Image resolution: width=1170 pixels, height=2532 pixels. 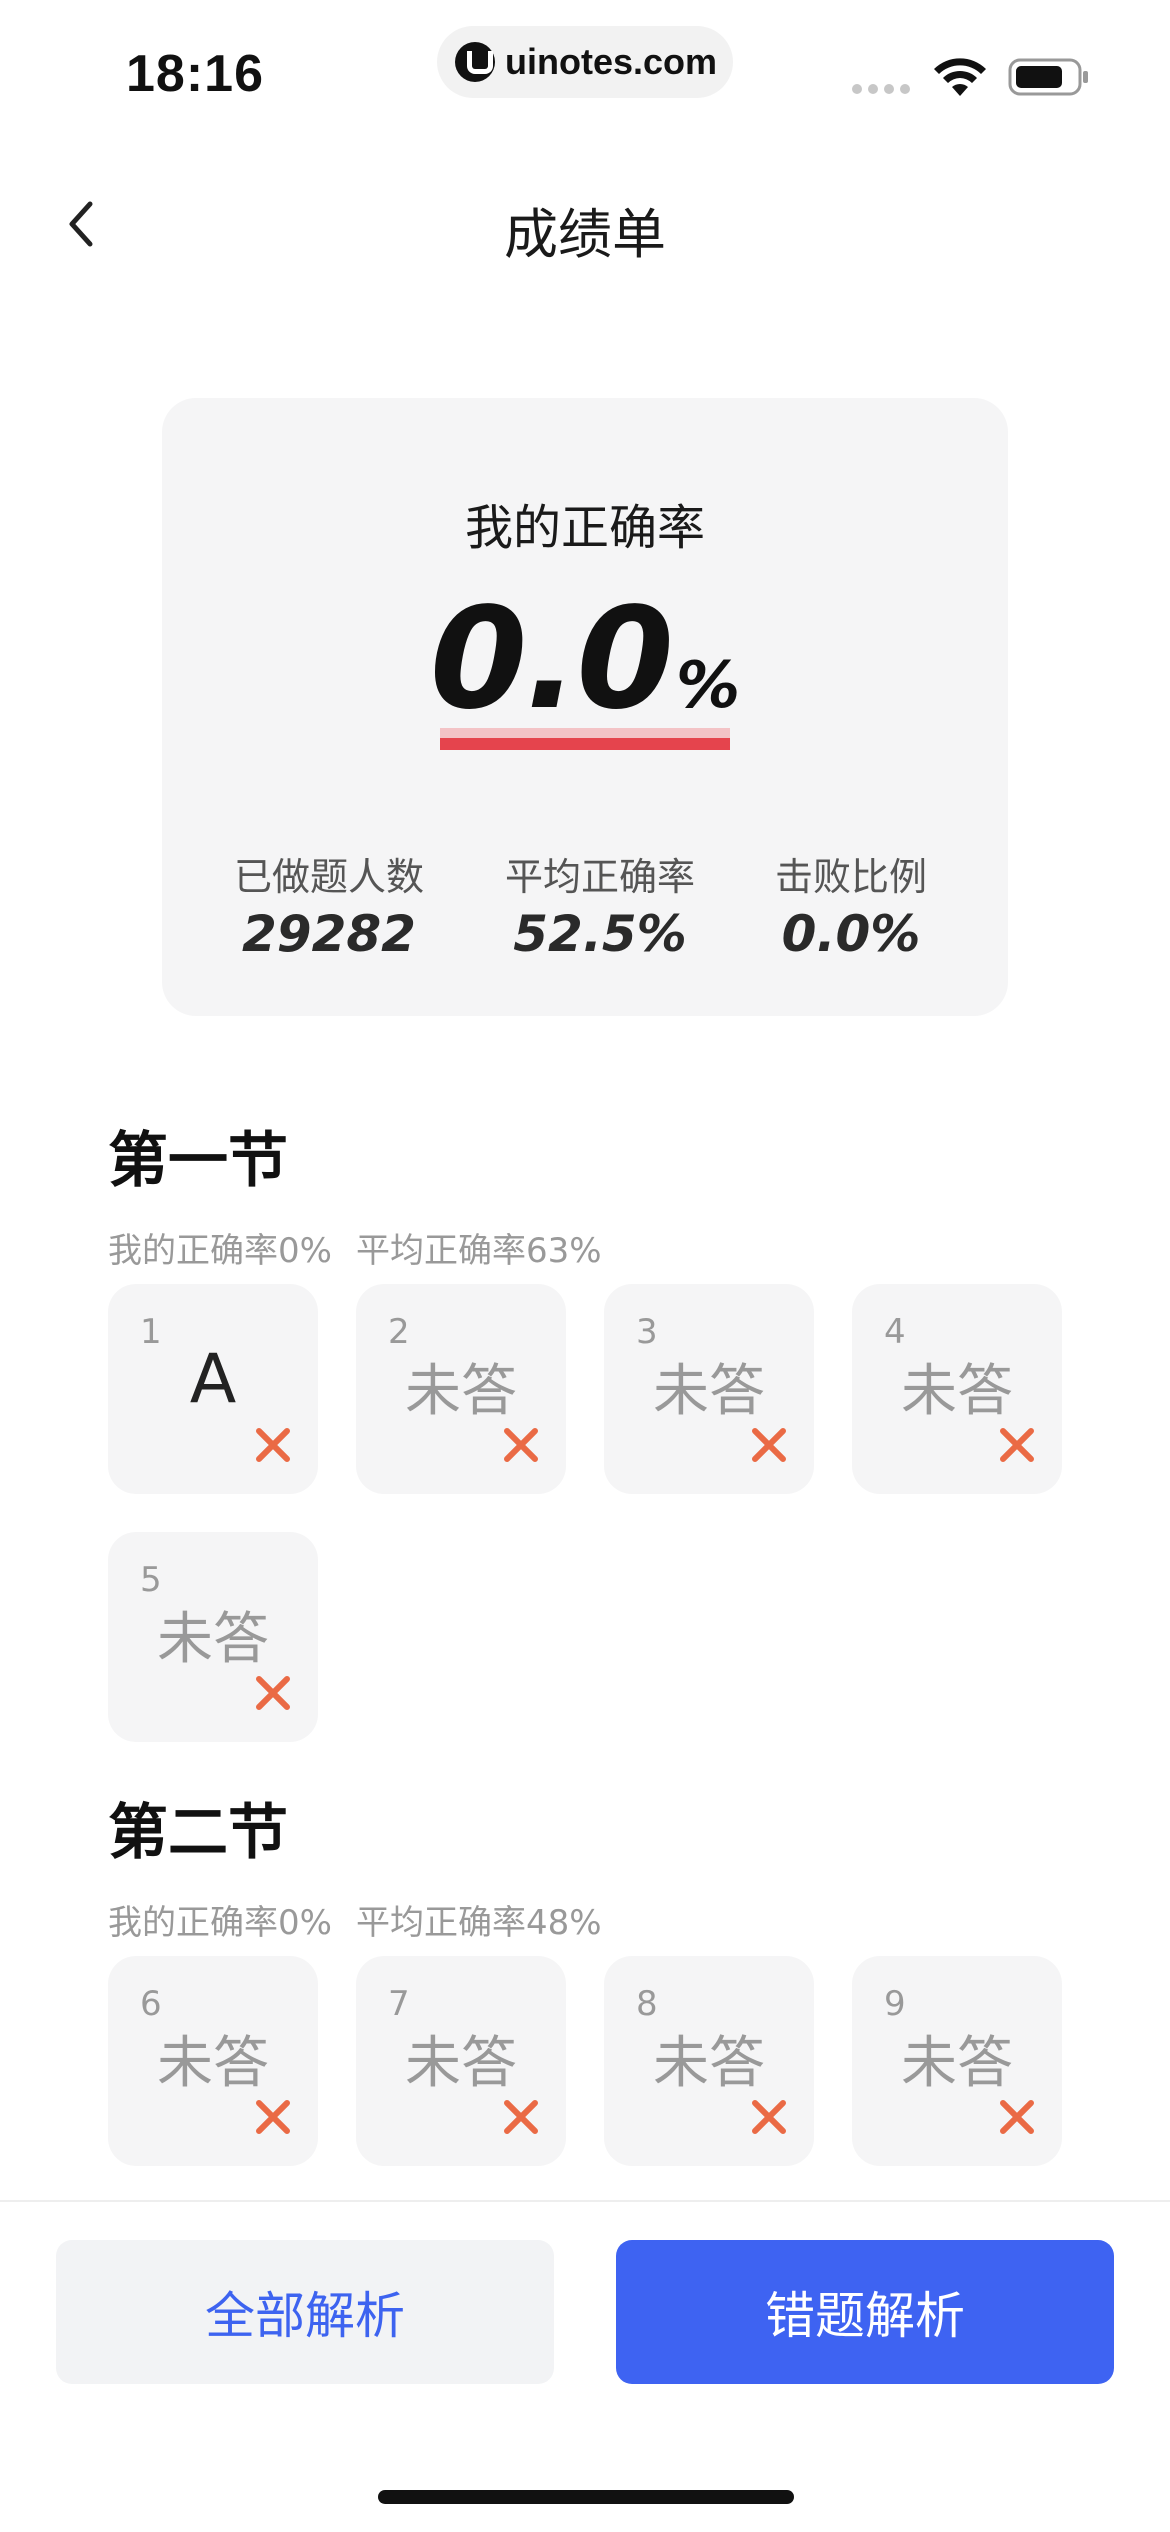 I want to click on wifi-icon, so click(x=960, y=77).